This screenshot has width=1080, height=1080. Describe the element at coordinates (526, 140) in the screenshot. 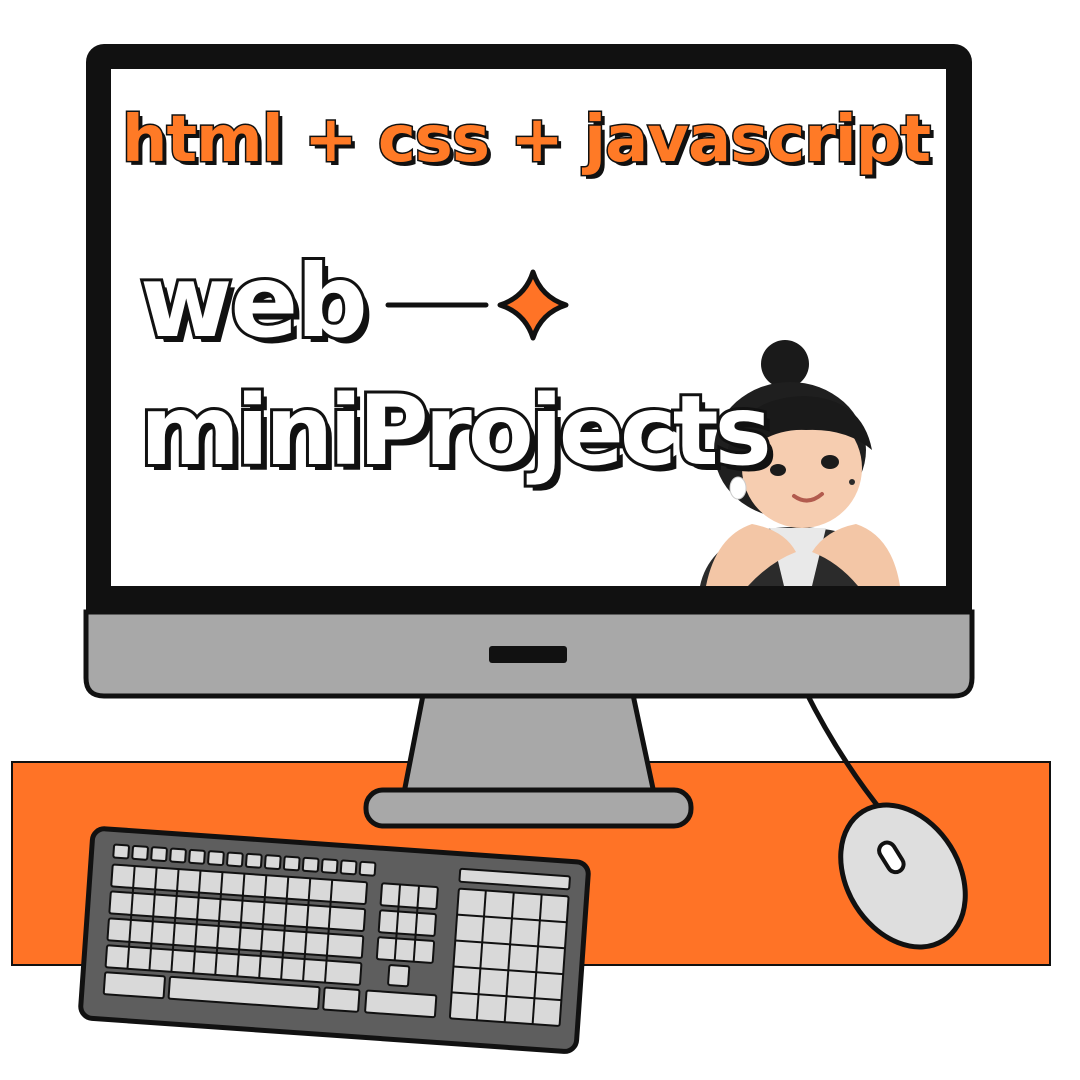

I see `headline: html + css + javascript` at that location.